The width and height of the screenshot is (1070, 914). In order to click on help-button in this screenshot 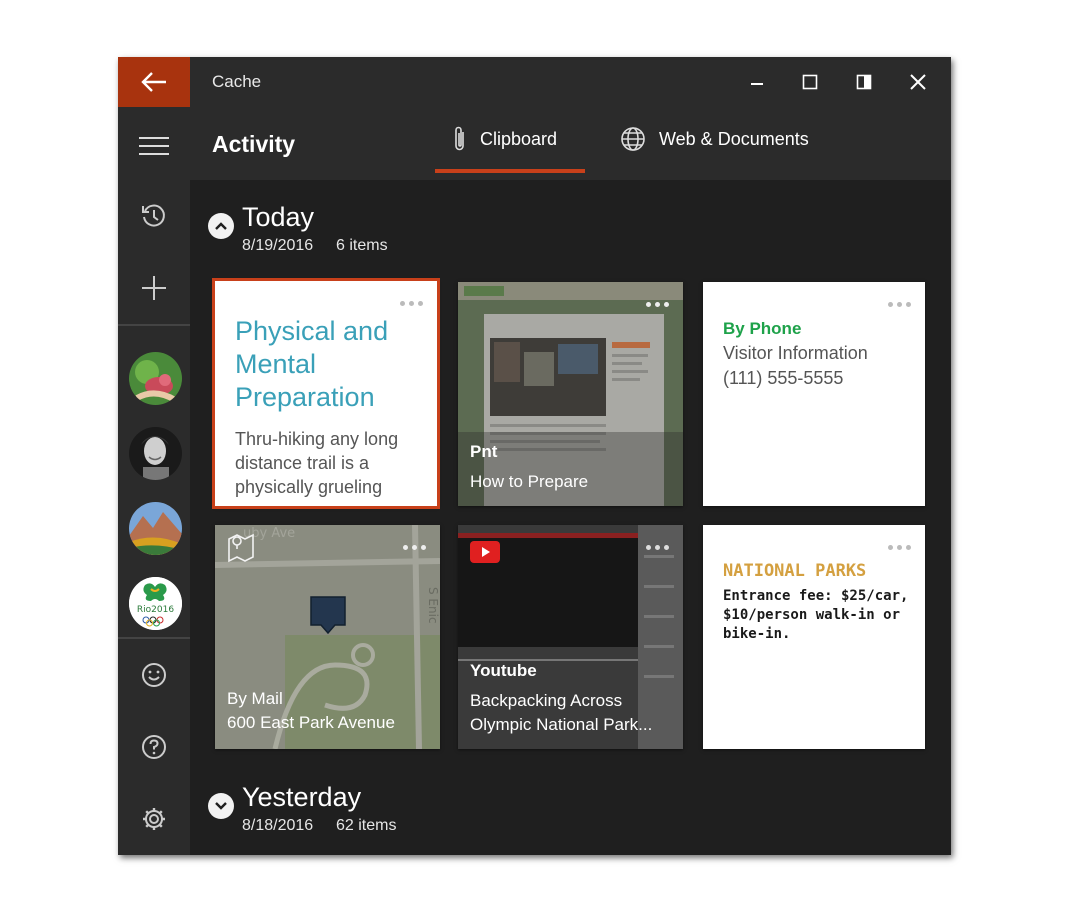, I will do `click(154, 747)`.